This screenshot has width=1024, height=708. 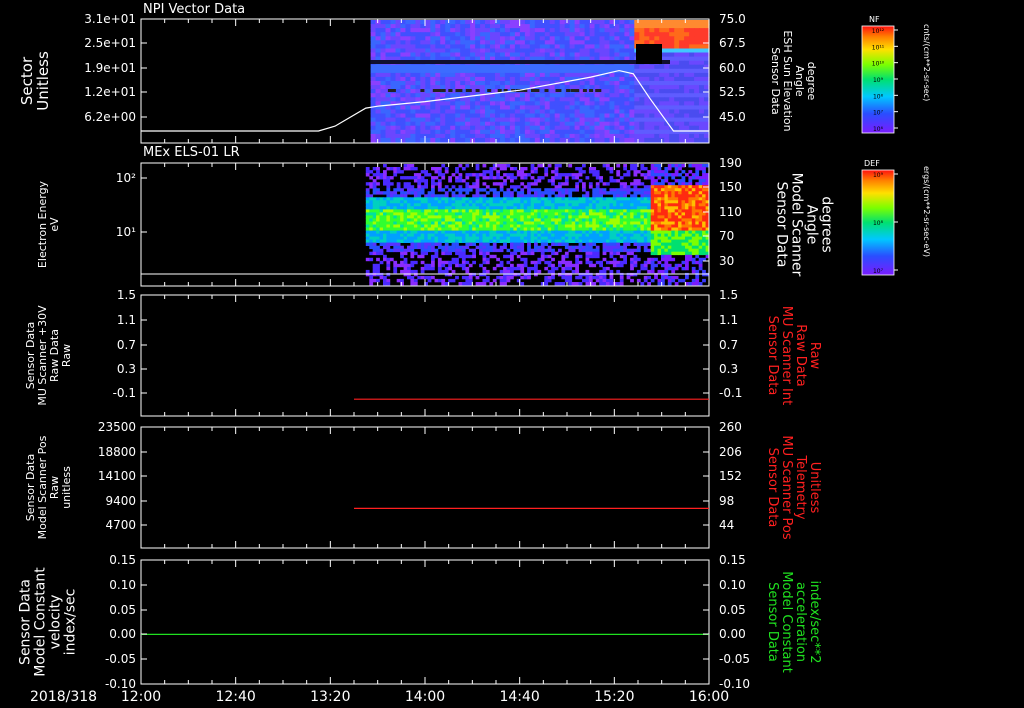 I want to click on heatmap-gap-speck, so click(x=438, y=90).